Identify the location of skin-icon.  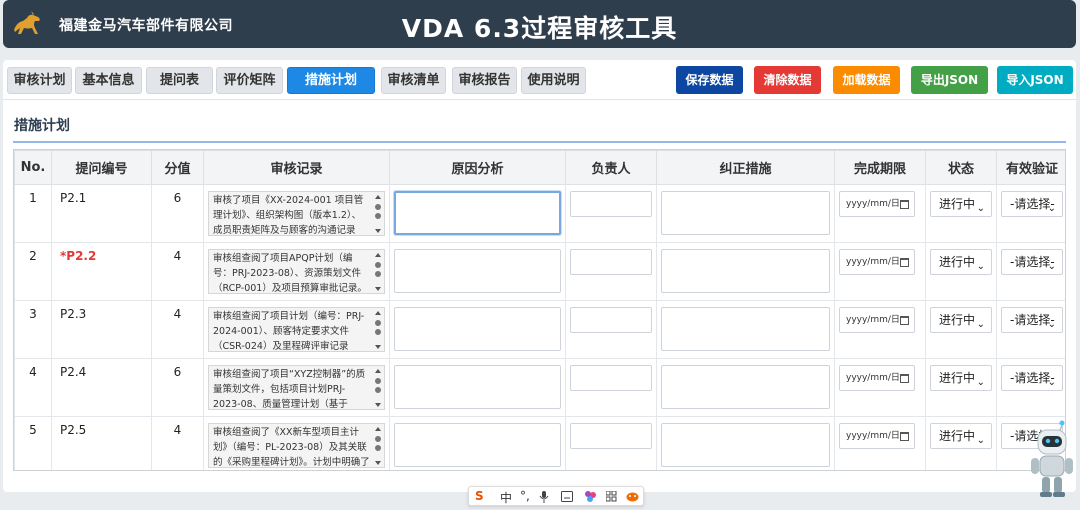
(590, 496).